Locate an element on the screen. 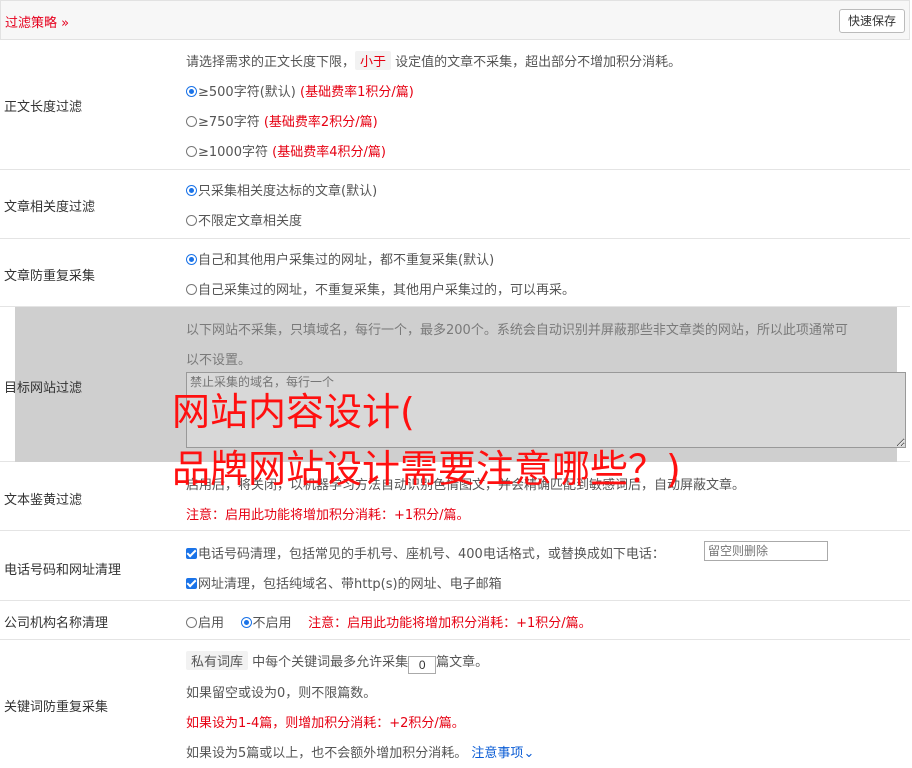 The image size is (912, 768). url-cleanup-option: 网址清理，包括纯域名、带http(s)的网址、电子邮箱 is located at coordinates (344, 582).